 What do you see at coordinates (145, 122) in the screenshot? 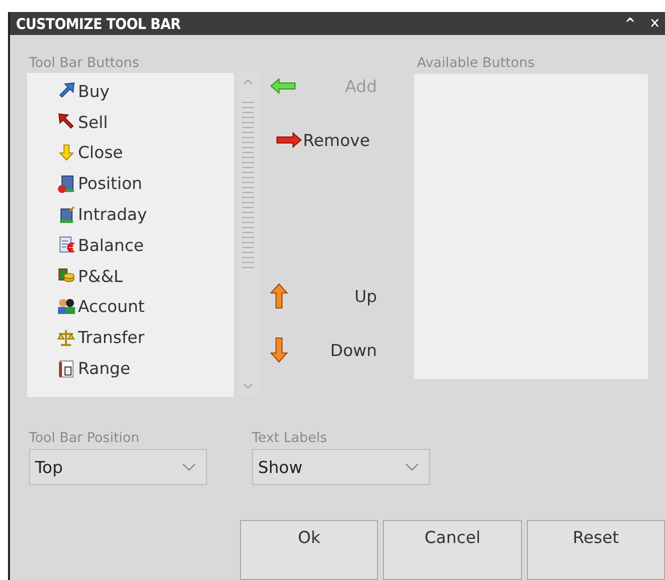
I see `list-item: Sell` at bounding box center [145, 122].